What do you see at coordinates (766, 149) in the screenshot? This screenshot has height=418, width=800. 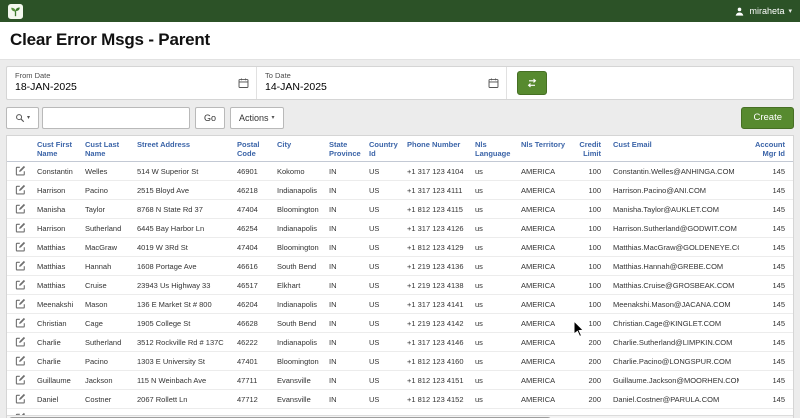 I see `column-header-account-mgr-id: Account Mgr Id` at bounding box center [766, 149].